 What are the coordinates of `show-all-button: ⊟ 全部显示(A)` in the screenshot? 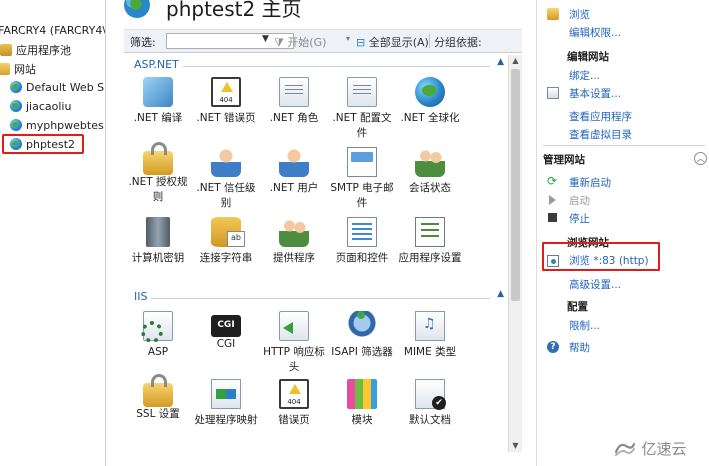 It's located at (392, 42).